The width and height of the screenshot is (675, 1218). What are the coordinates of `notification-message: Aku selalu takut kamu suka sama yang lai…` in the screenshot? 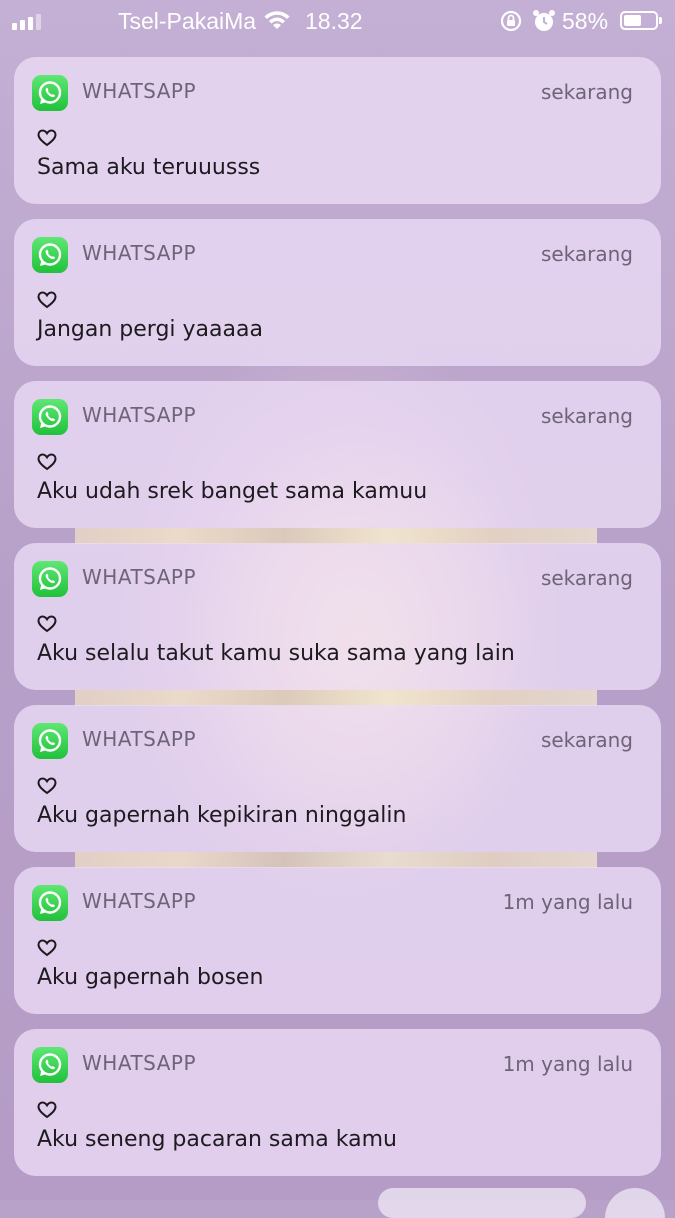 It's located at (276, 653).